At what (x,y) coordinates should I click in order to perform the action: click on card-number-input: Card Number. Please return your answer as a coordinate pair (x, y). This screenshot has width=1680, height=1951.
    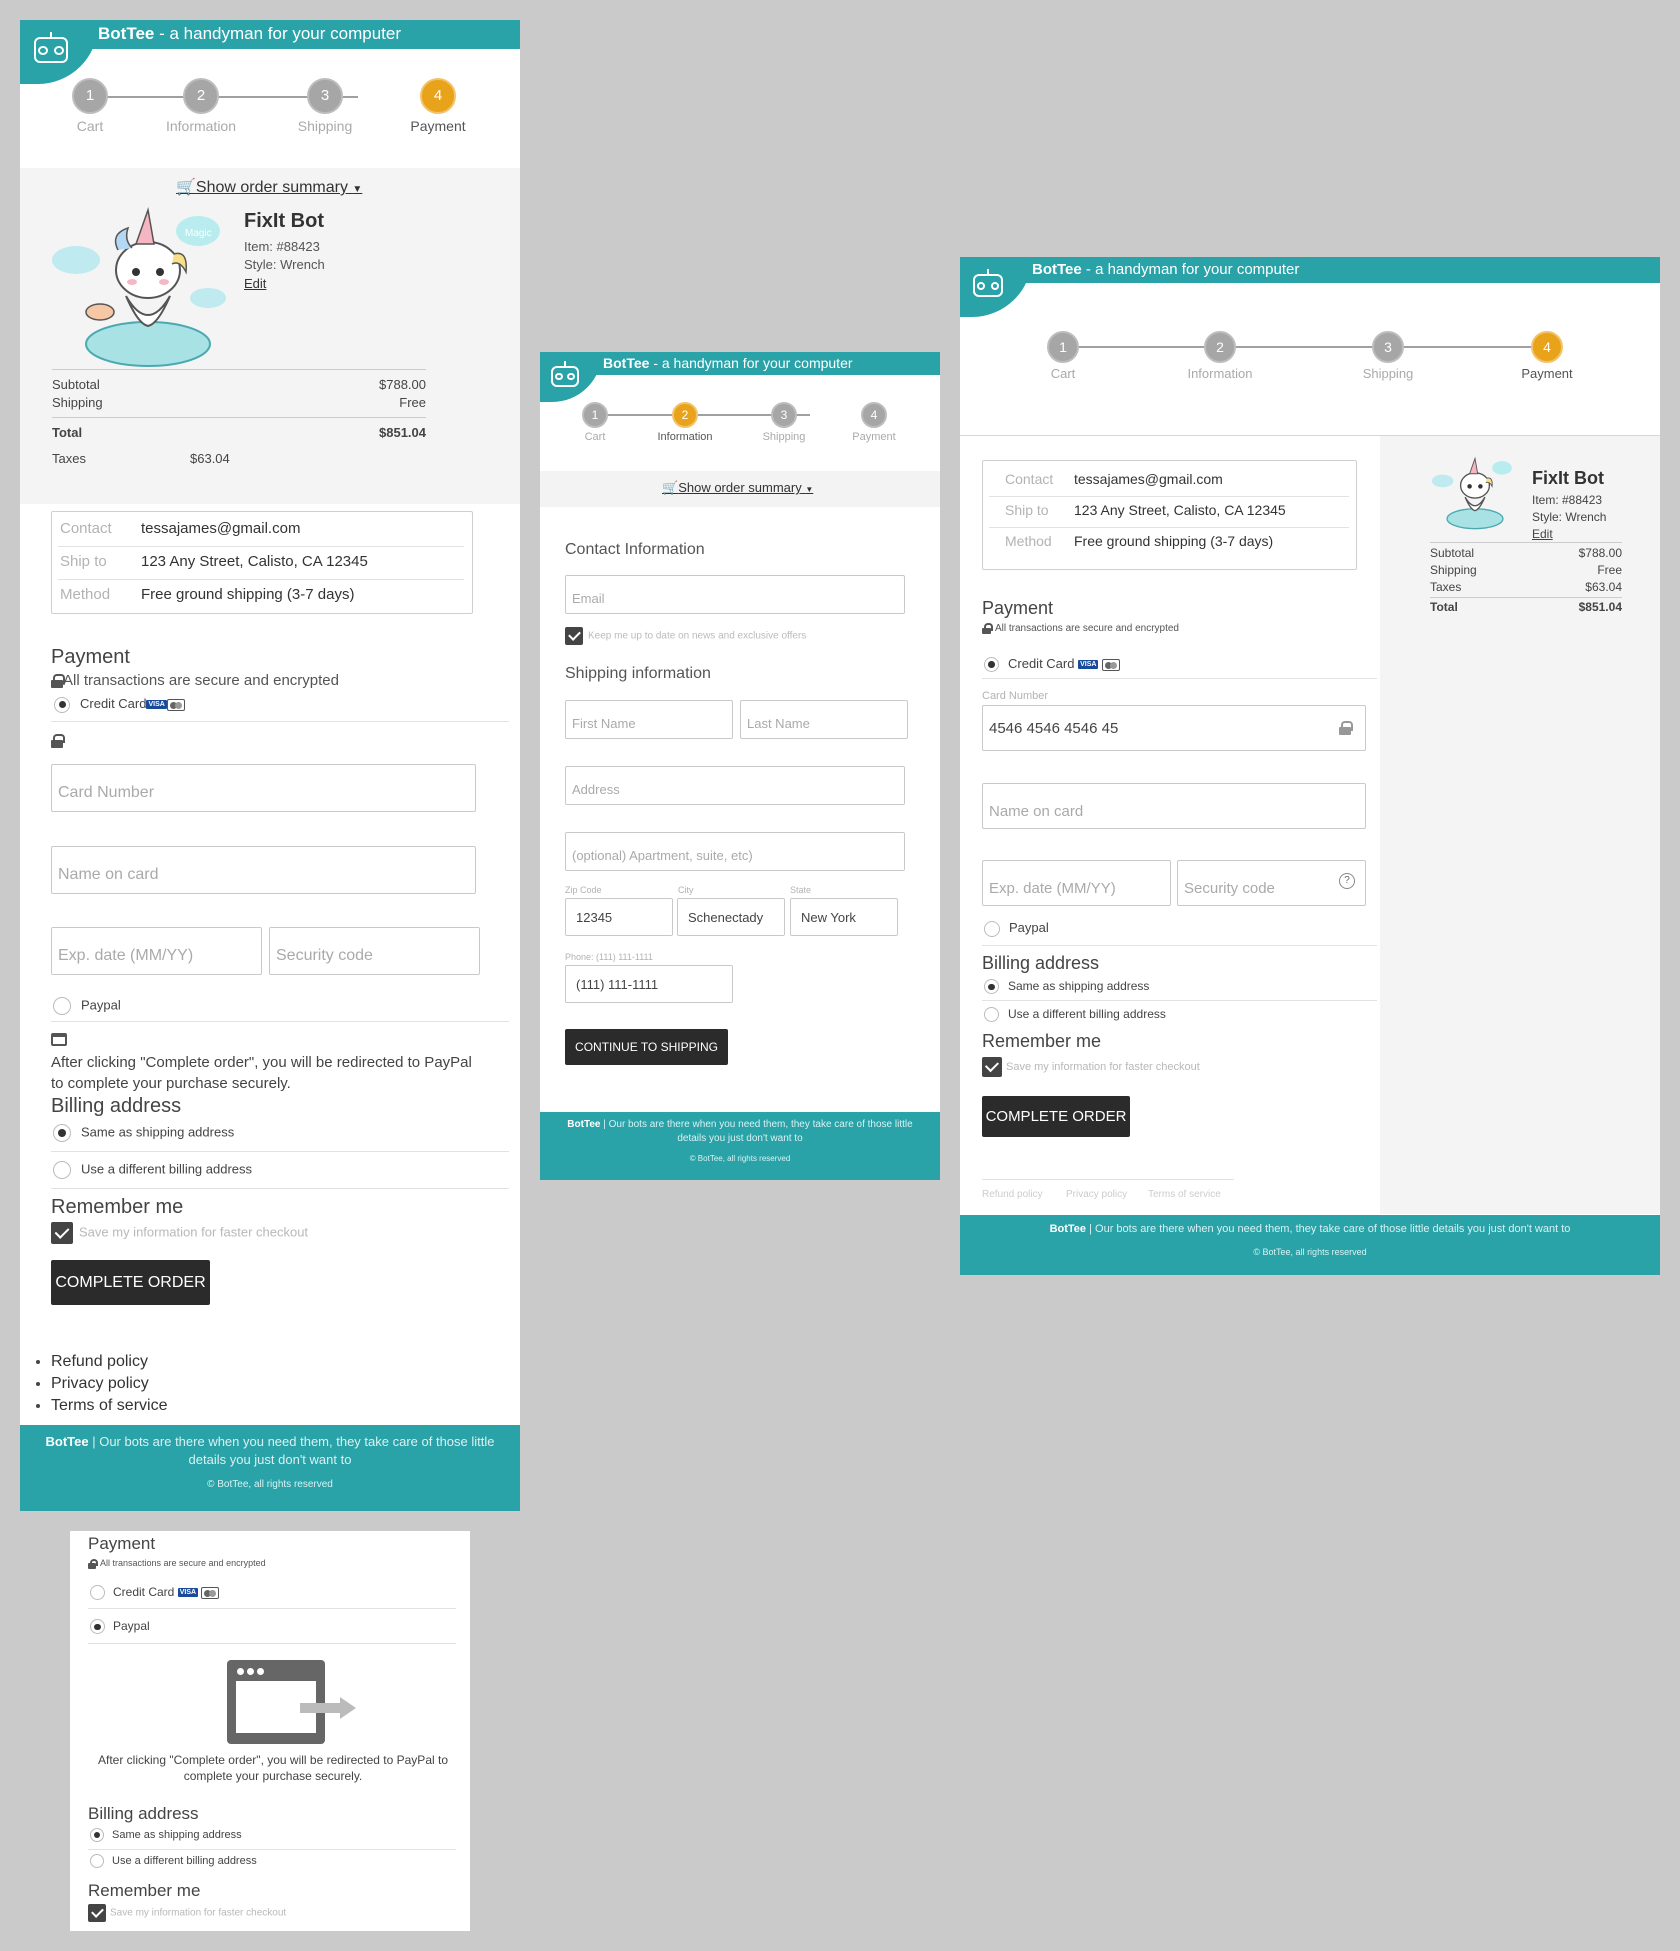
    Looking at the image, I should click on (263, 788).